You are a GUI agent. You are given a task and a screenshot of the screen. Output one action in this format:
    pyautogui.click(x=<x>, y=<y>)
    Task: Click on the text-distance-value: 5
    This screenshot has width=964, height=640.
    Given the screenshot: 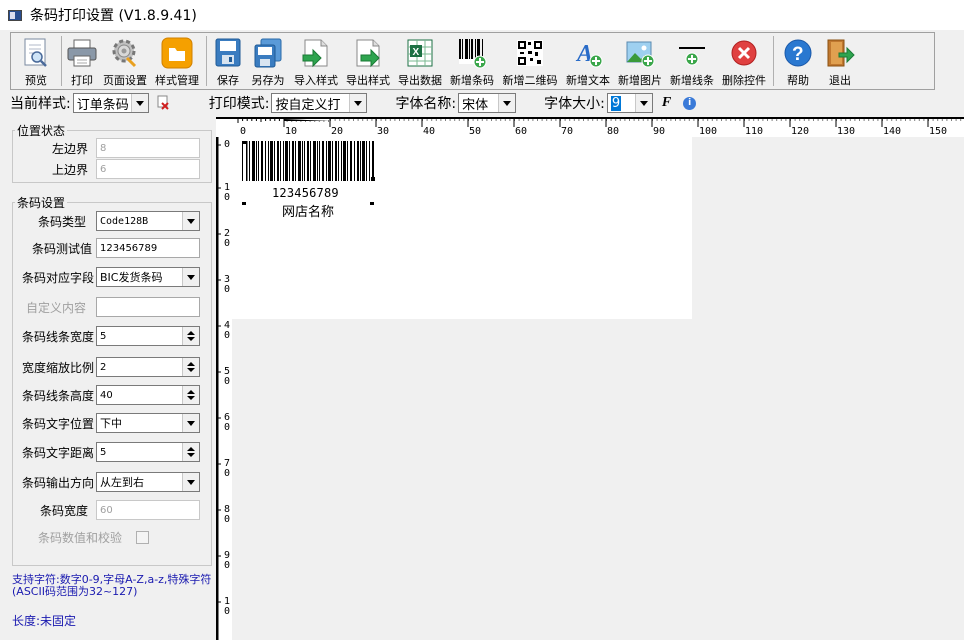 What is the action you would take?
    pyautogui.click(x=103, y=452)
    